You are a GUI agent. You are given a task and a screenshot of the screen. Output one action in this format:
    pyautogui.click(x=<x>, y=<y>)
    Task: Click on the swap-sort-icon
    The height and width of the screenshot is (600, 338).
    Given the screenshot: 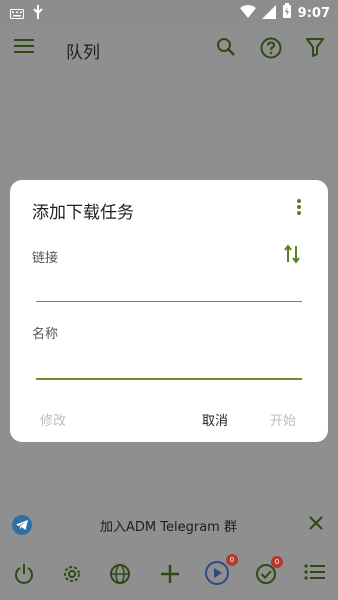 What is the action you would take?
    pyautogui.click(x=292, y=256)
    